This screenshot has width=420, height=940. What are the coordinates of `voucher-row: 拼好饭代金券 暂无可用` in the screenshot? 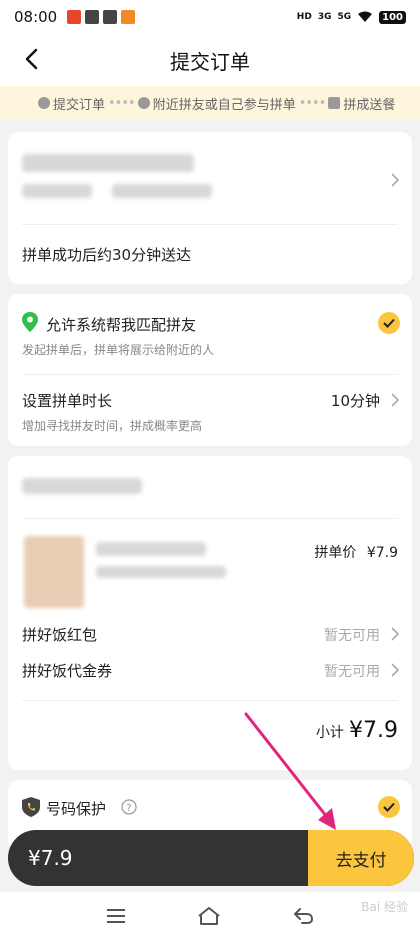 It's located at (210, 670).